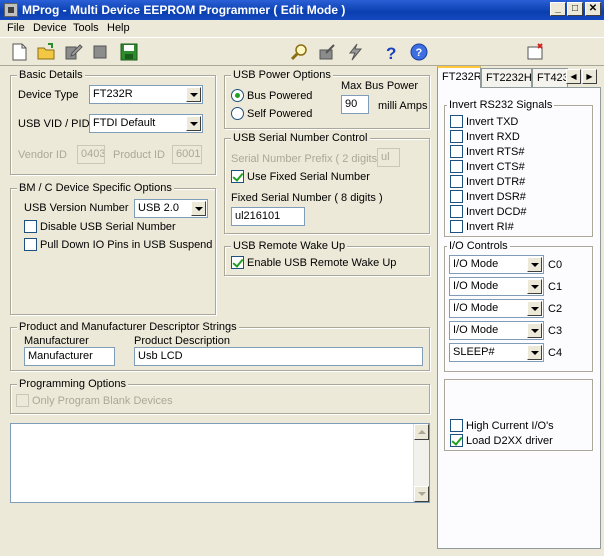 This screenshot has height=556, width=604. What do you see at coordinates (456, 226) in the screenshot?
I see `invert-ri-checkbox` at bounding box center [456, 226].